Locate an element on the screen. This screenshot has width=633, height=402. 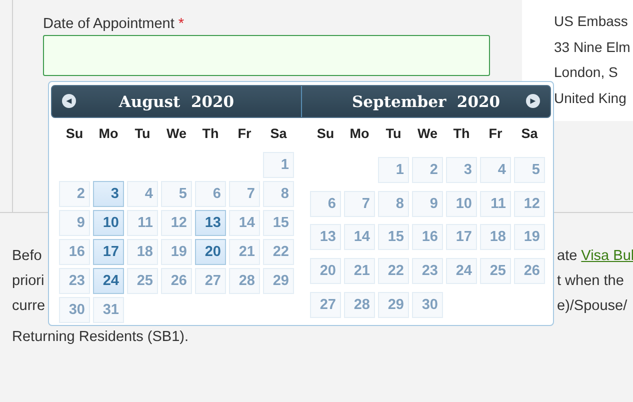
paragraph-text: e)/Spouse/ is located at coordinates (592, 306).